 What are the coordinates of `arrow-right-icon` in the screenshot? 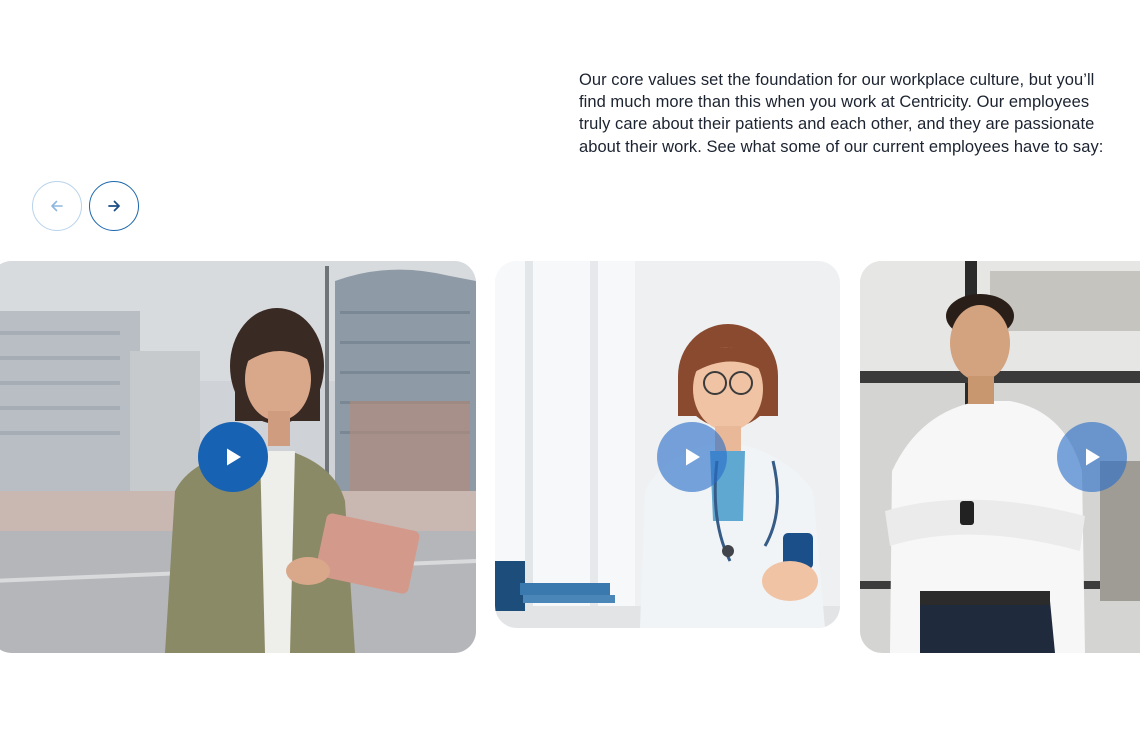 It's located at (114, 206).